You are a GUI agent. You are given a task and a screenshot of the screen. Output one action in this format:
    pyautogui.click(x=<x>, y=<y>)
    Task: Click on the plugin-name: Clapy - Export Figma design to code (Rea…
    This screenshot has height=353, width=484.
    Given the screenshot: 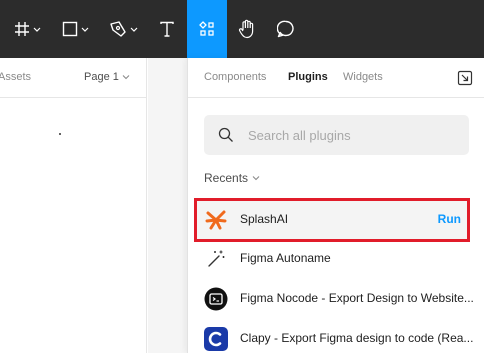 What is the action you would take?
    pyautogui.click(x=357, y=338)
    